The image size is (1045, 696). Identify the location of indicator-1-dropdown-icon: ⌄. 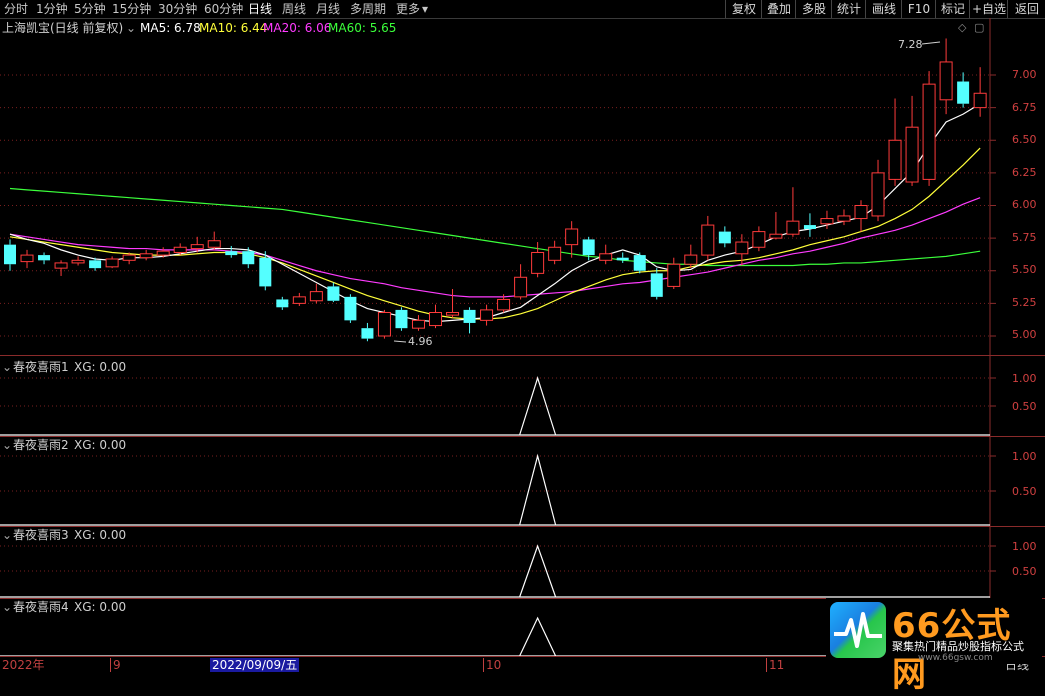
(7, 367).